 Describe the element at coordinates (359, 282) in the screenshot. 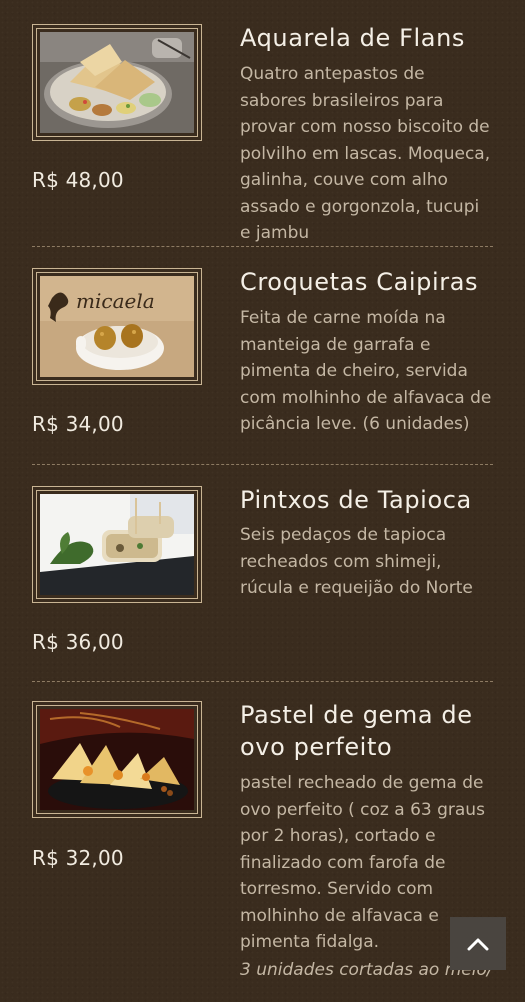

I see `dish-name: Croquetas Caipiras` at that location.